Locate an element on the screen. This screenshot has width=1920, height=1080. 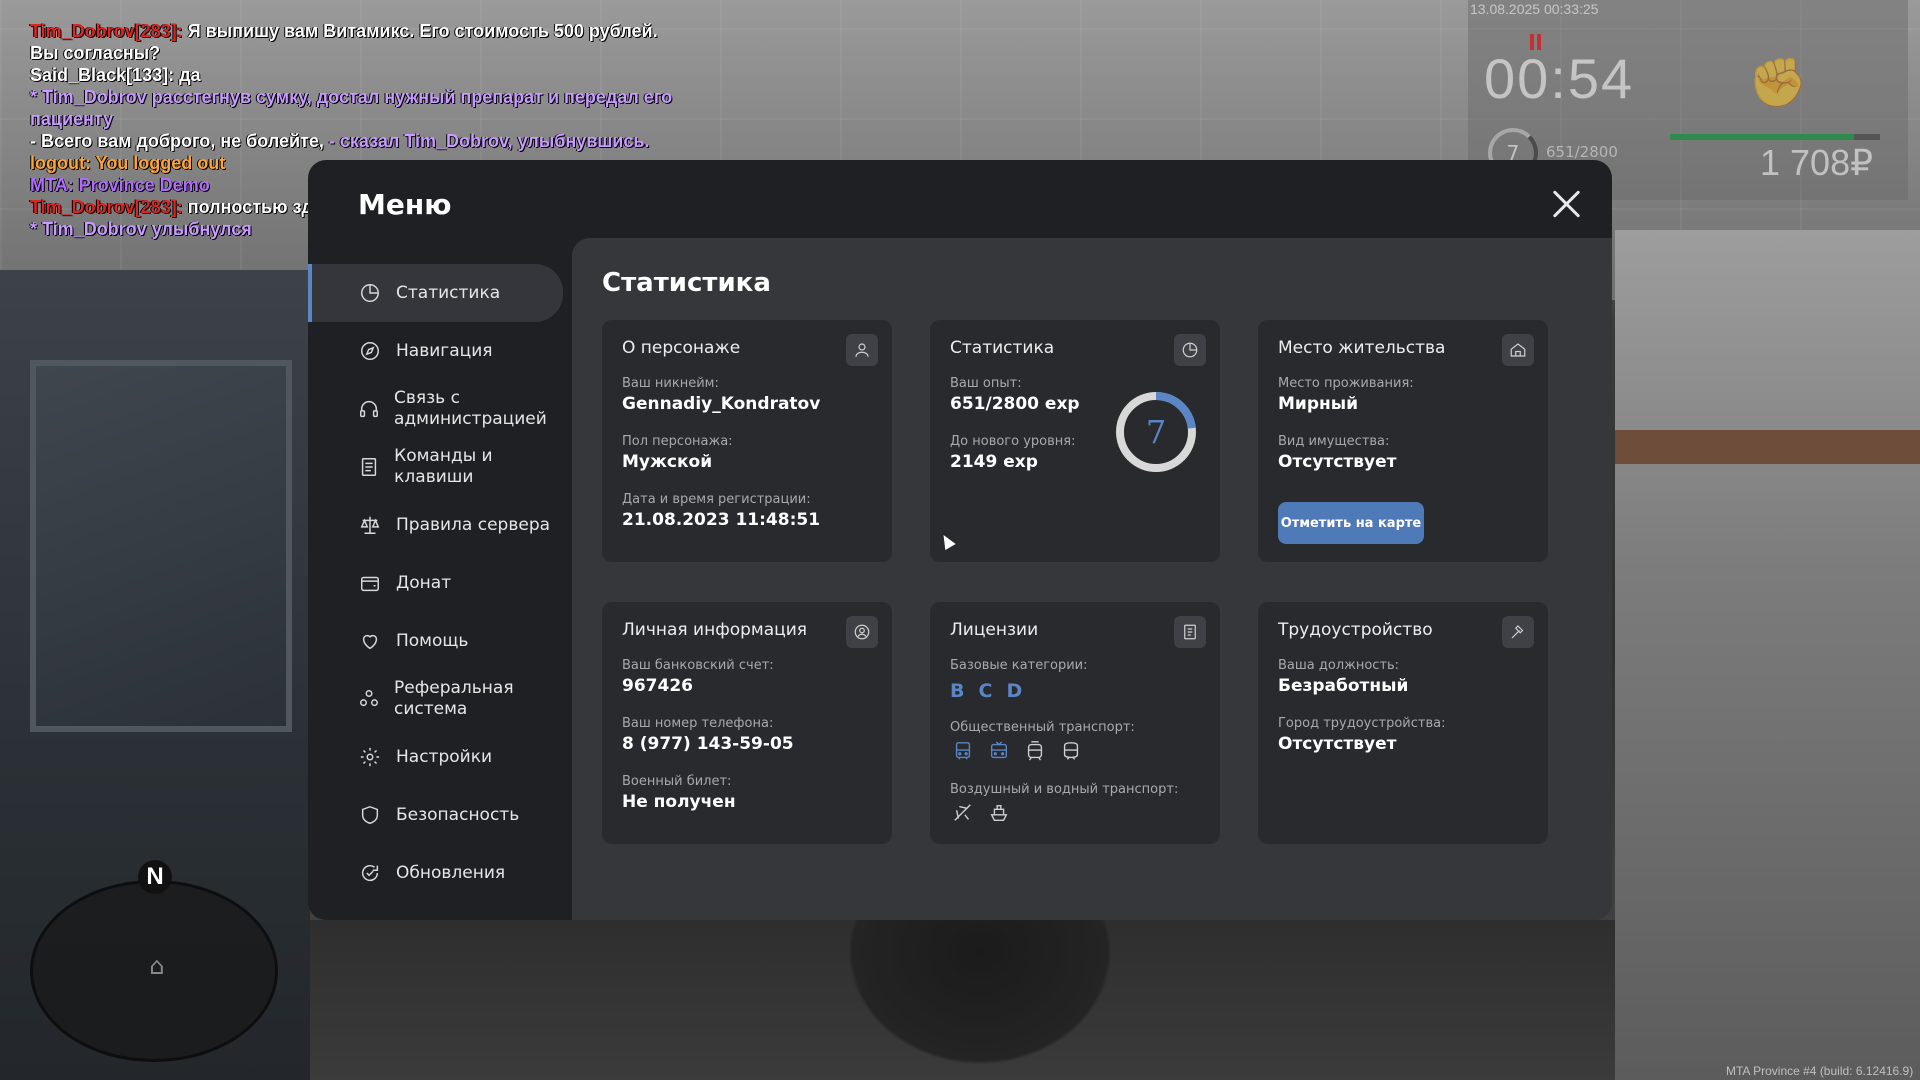
chat-segment: - сказал Tim_Dobrov, улыбнувшись. is located at coordinates (489, 141).